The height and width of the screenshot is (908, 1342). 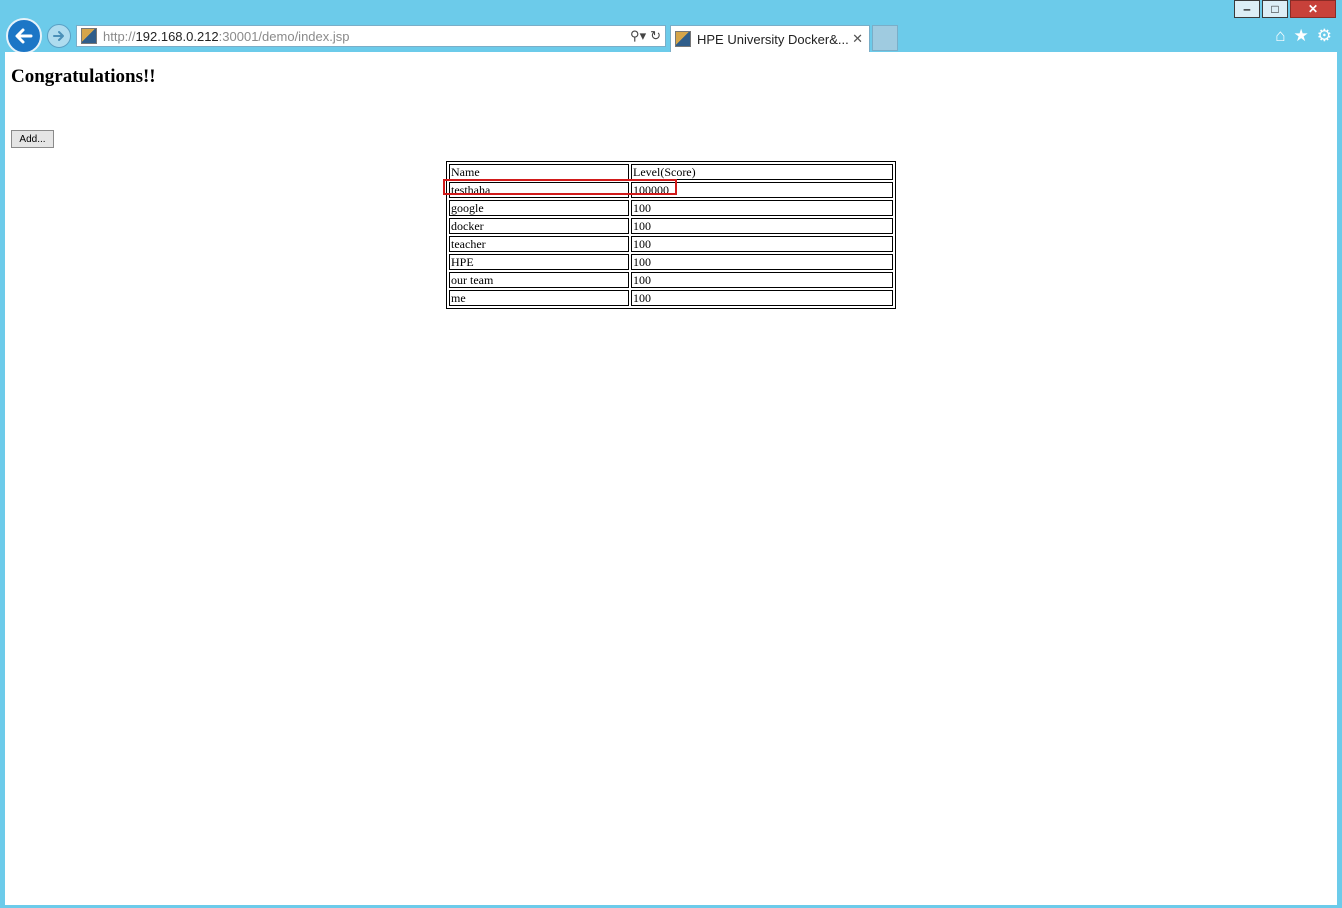 What do you see at coordinates (762, 172) in the screenshot?
I see `header-score: Level(Score)` at bounding box center [762, 172].